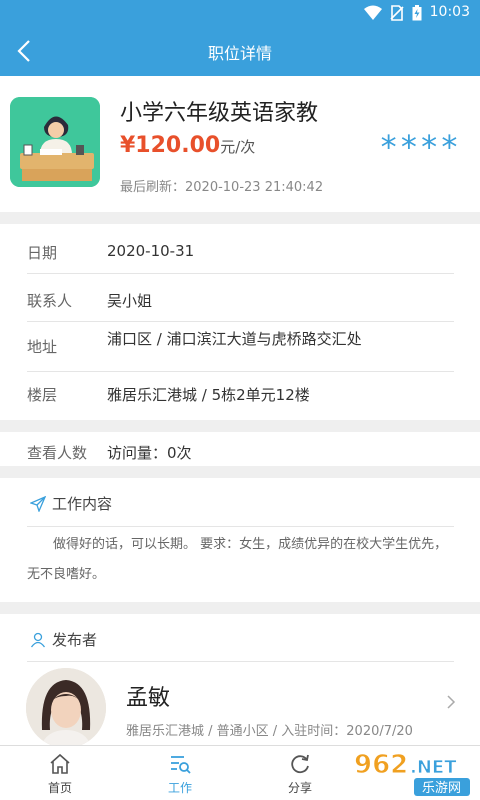  I want to click on watermark-logo-icon: 962 .NET 乐游网, so click(412, 773).